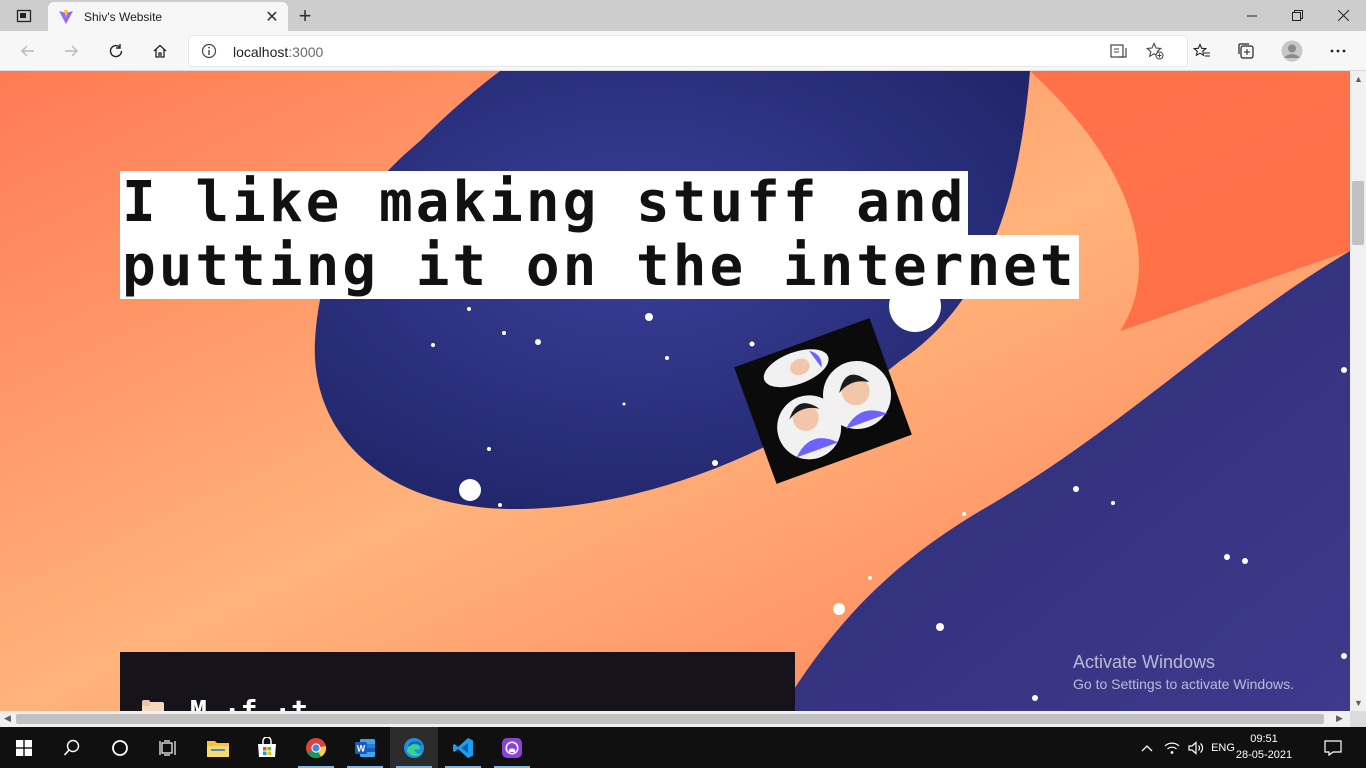 The height and width of the screenshot is (768, 1366). I want to click on url-port: :3000, so click(306, 52).